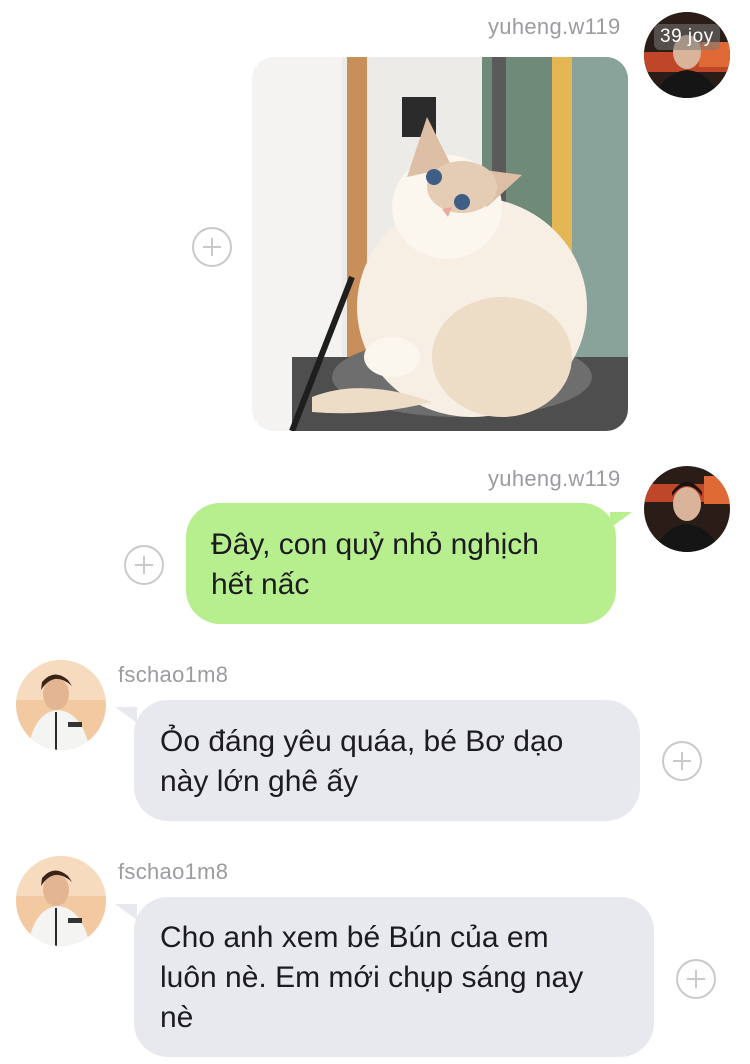 Image resolution: width=750 pixels, height=1064 pixels. Describe the element at coordinates (372, 977) in the screenshot. I see `message-text-line: luôn nè. Em mới chụp sáng nay` at that location.